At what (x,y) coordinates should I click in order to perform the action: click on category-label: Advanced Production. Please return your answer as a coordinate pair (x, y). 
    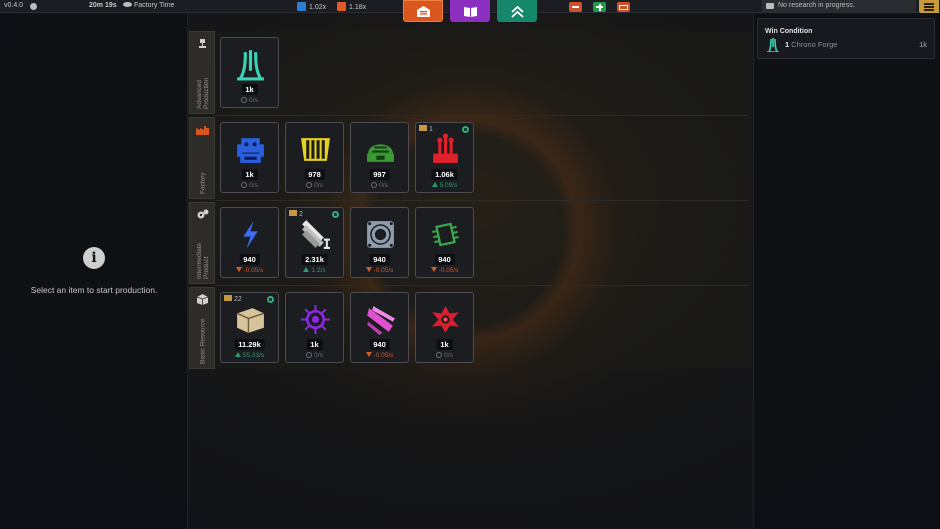
    Looking at the image, I should click on (203, 93).